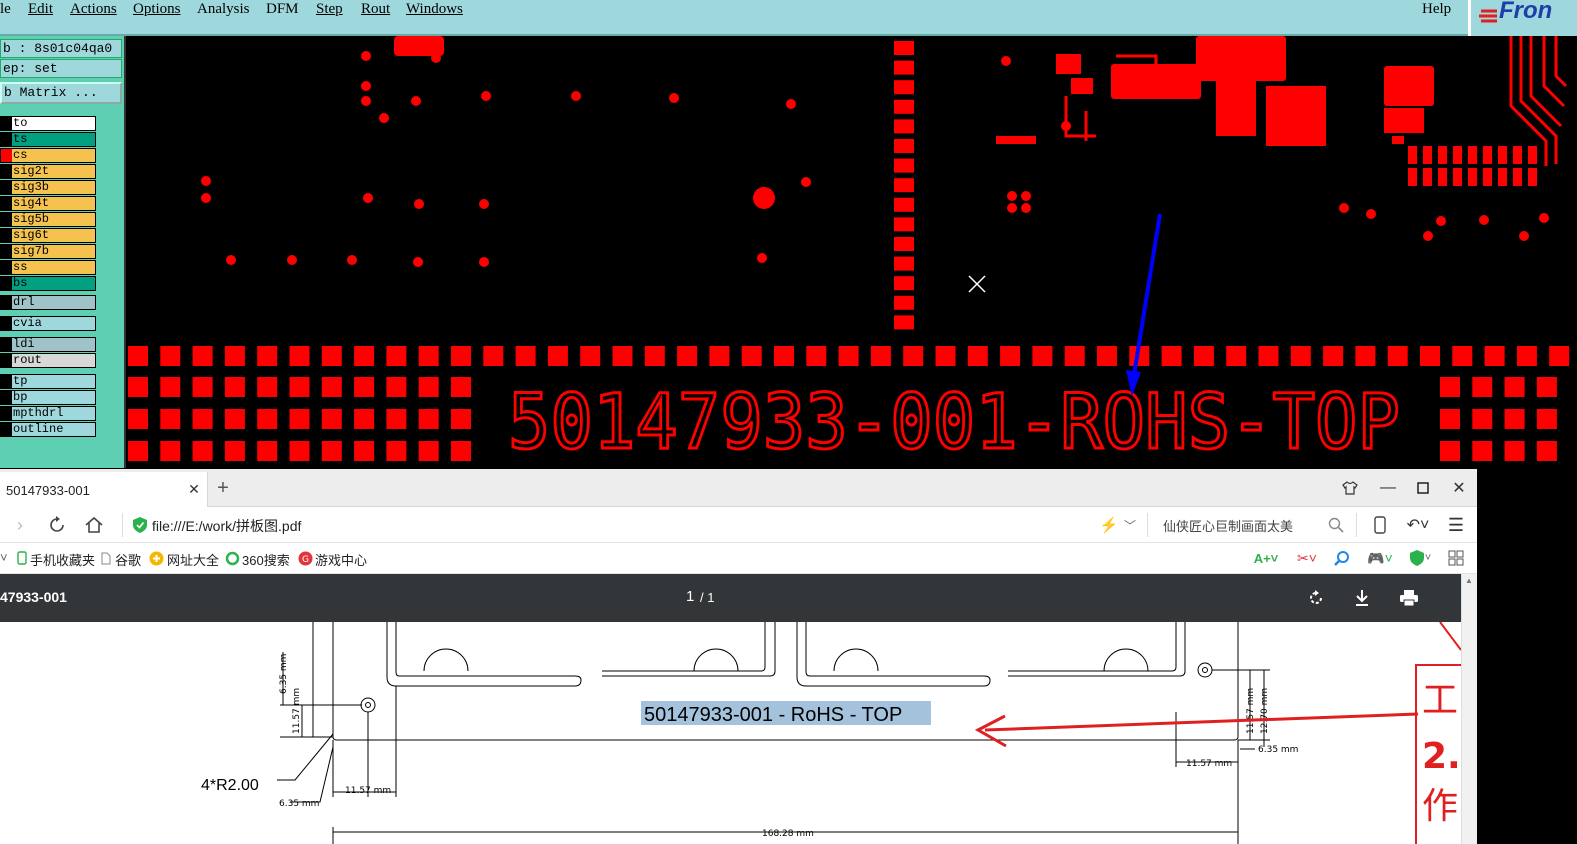  Describe the element at coordinates (1362, 598) in the screenshot. I see `download-icon` at that location.